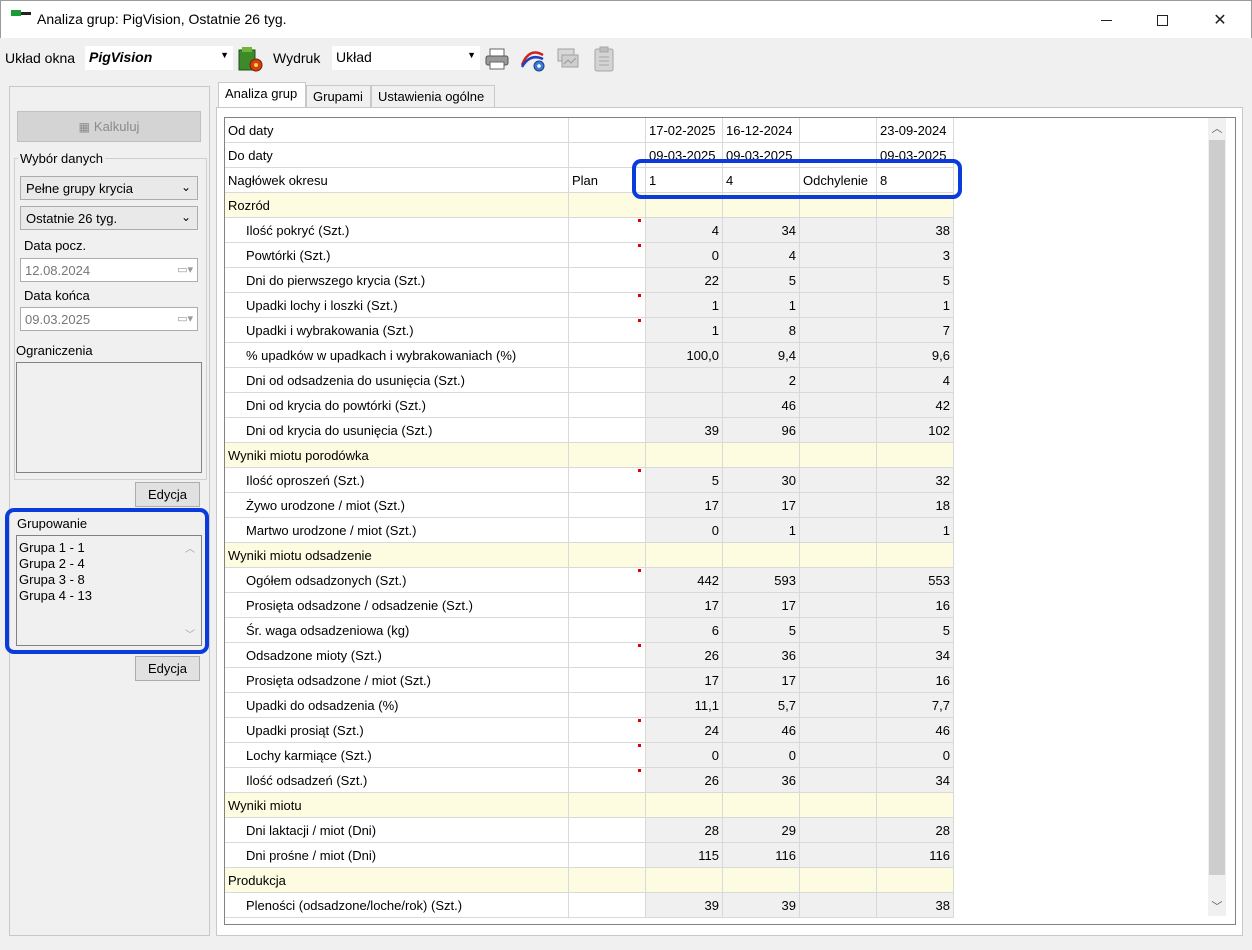 The width and height of the screenshot is (1252, 950). What do you see at coordinates (684, 855) in the screenshot?
I see `value-cell: 115` at bounding box center [684, 855].